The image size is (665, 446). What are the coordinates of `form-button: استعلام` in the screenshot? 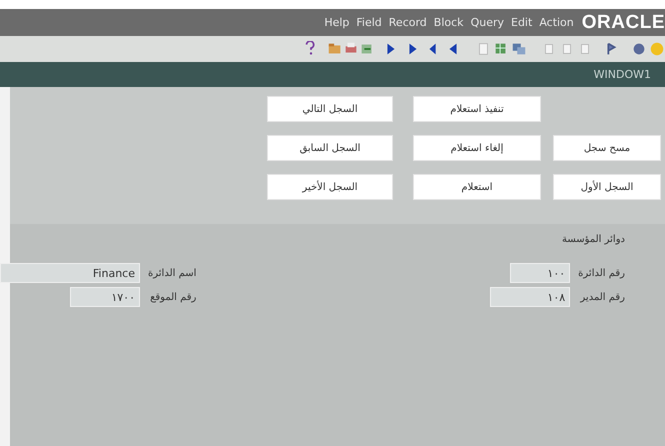 It's located at (477, 187).